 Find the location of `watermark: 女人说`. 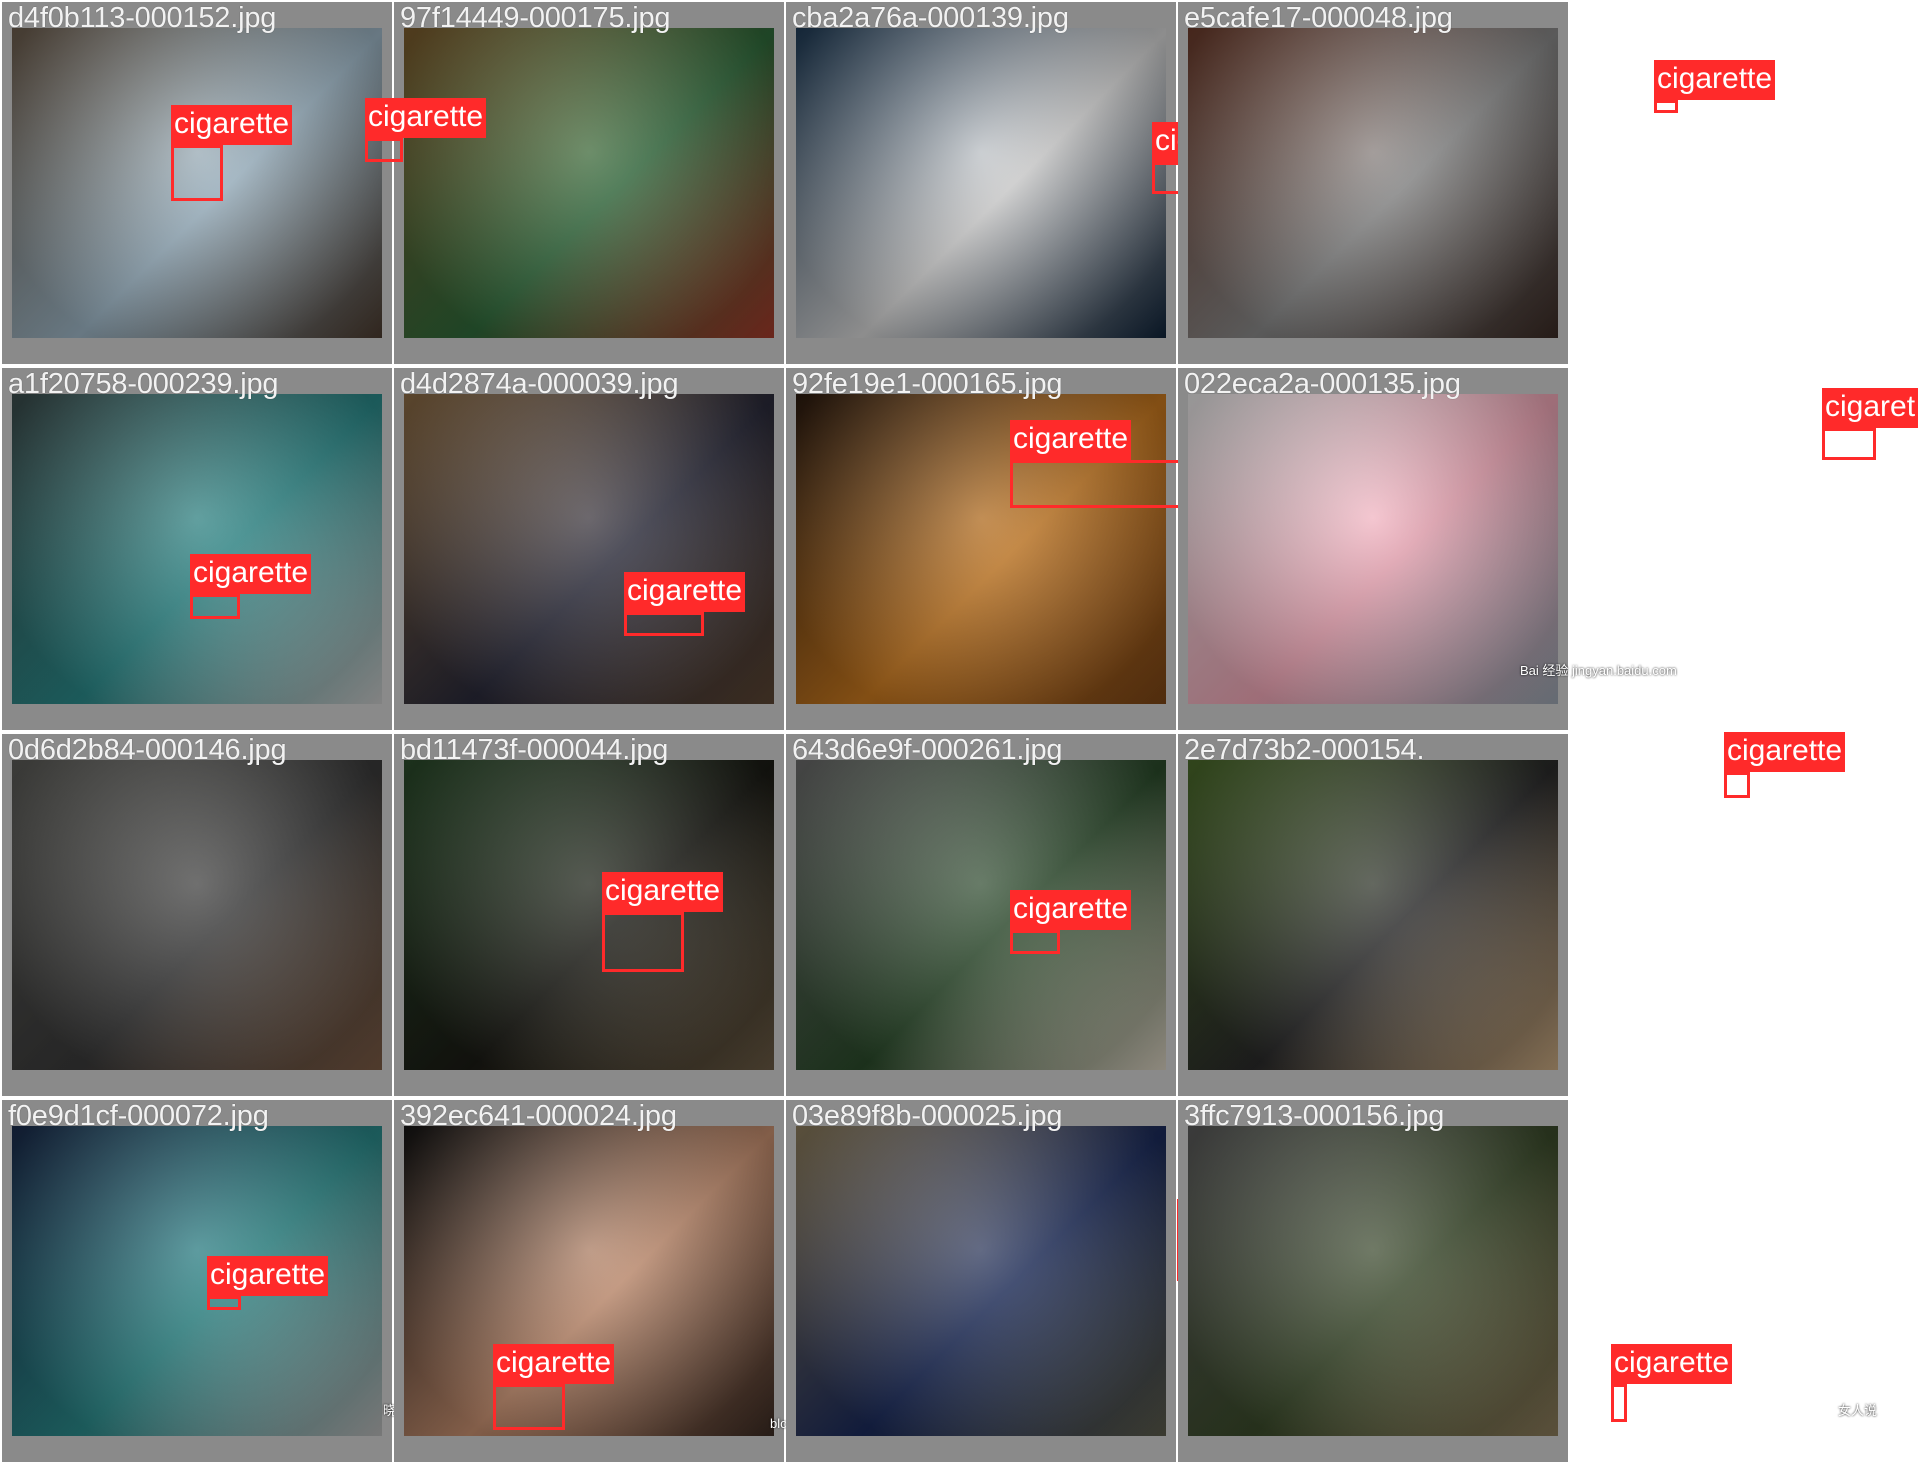

watermark: 女人说 is located at coordinates (1858, 1410).